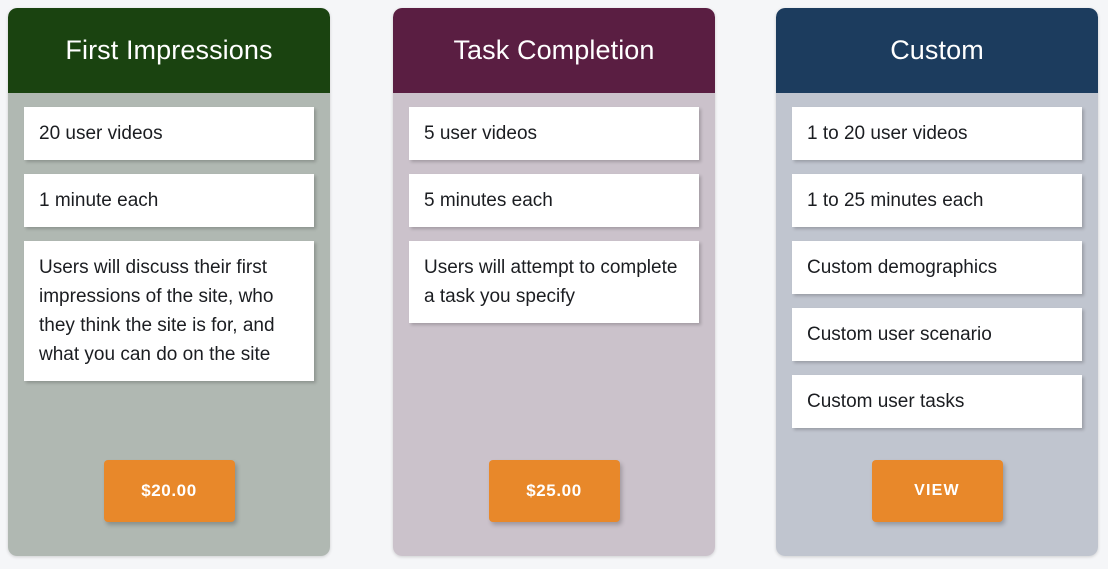  I want to click on feature-row: 1 to 20 user videos, so click(937, 133).